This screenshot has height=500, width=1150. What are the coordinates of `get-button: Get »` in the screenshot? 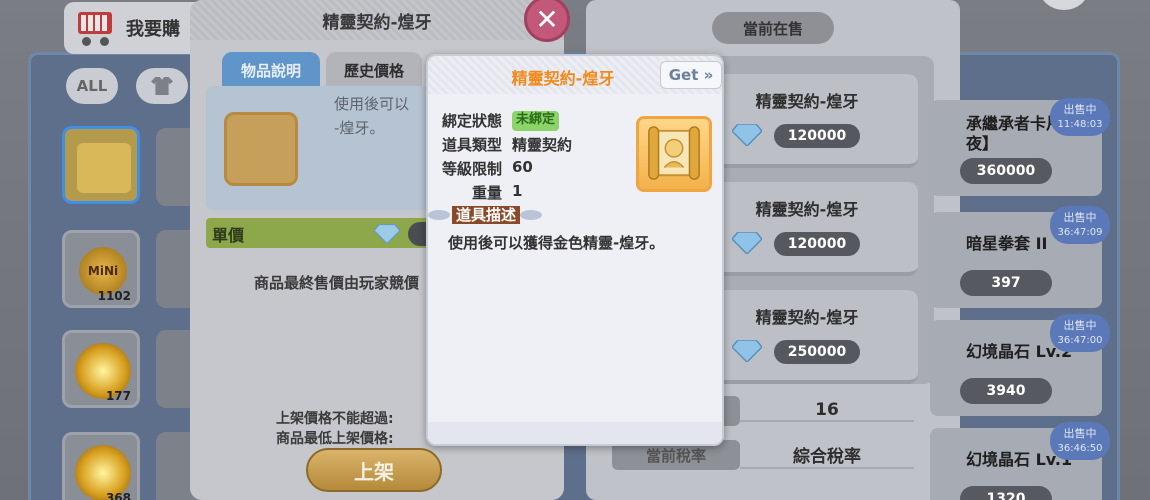 It's located at (691, 75).